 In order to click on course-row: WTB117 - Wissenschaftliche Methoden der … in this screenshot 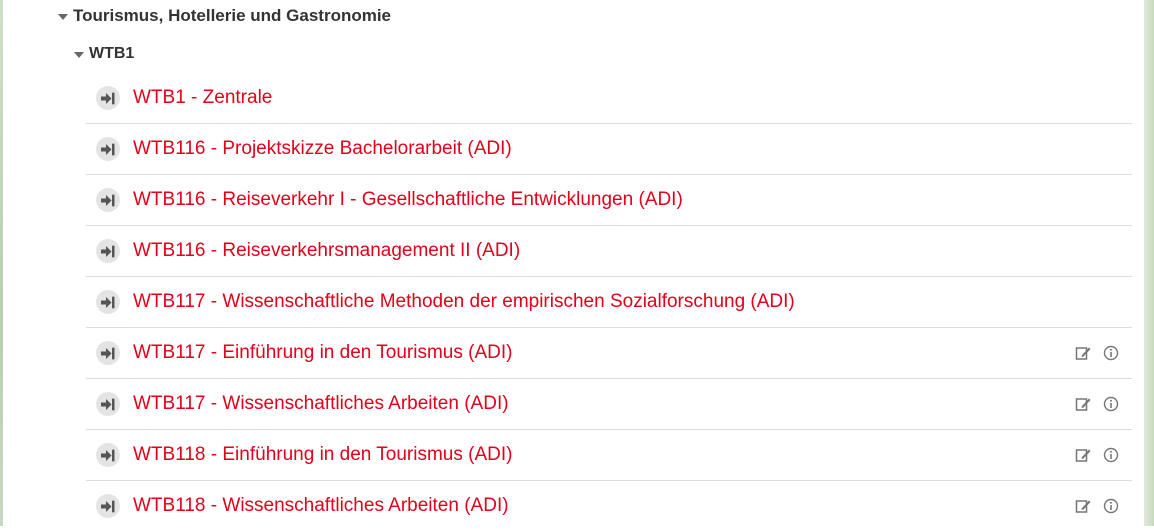, I will do `click(609, 302)`.